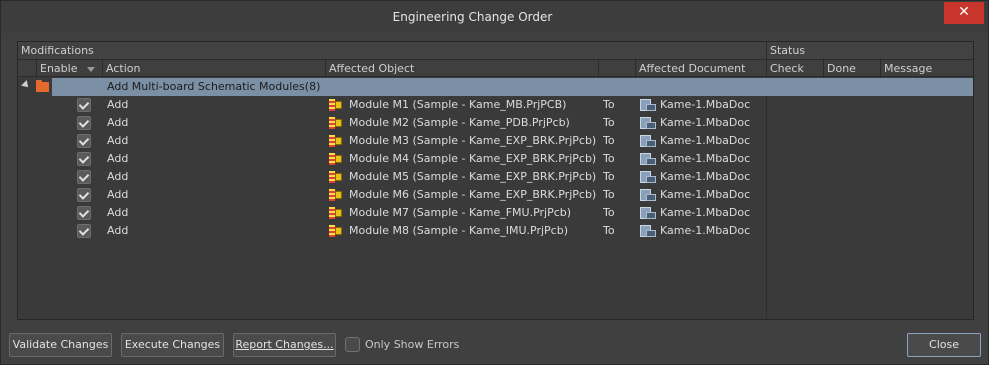 The height and width of the screenshot is (365, 989). I want to click on close-icon: ✕, so click(964, 12).